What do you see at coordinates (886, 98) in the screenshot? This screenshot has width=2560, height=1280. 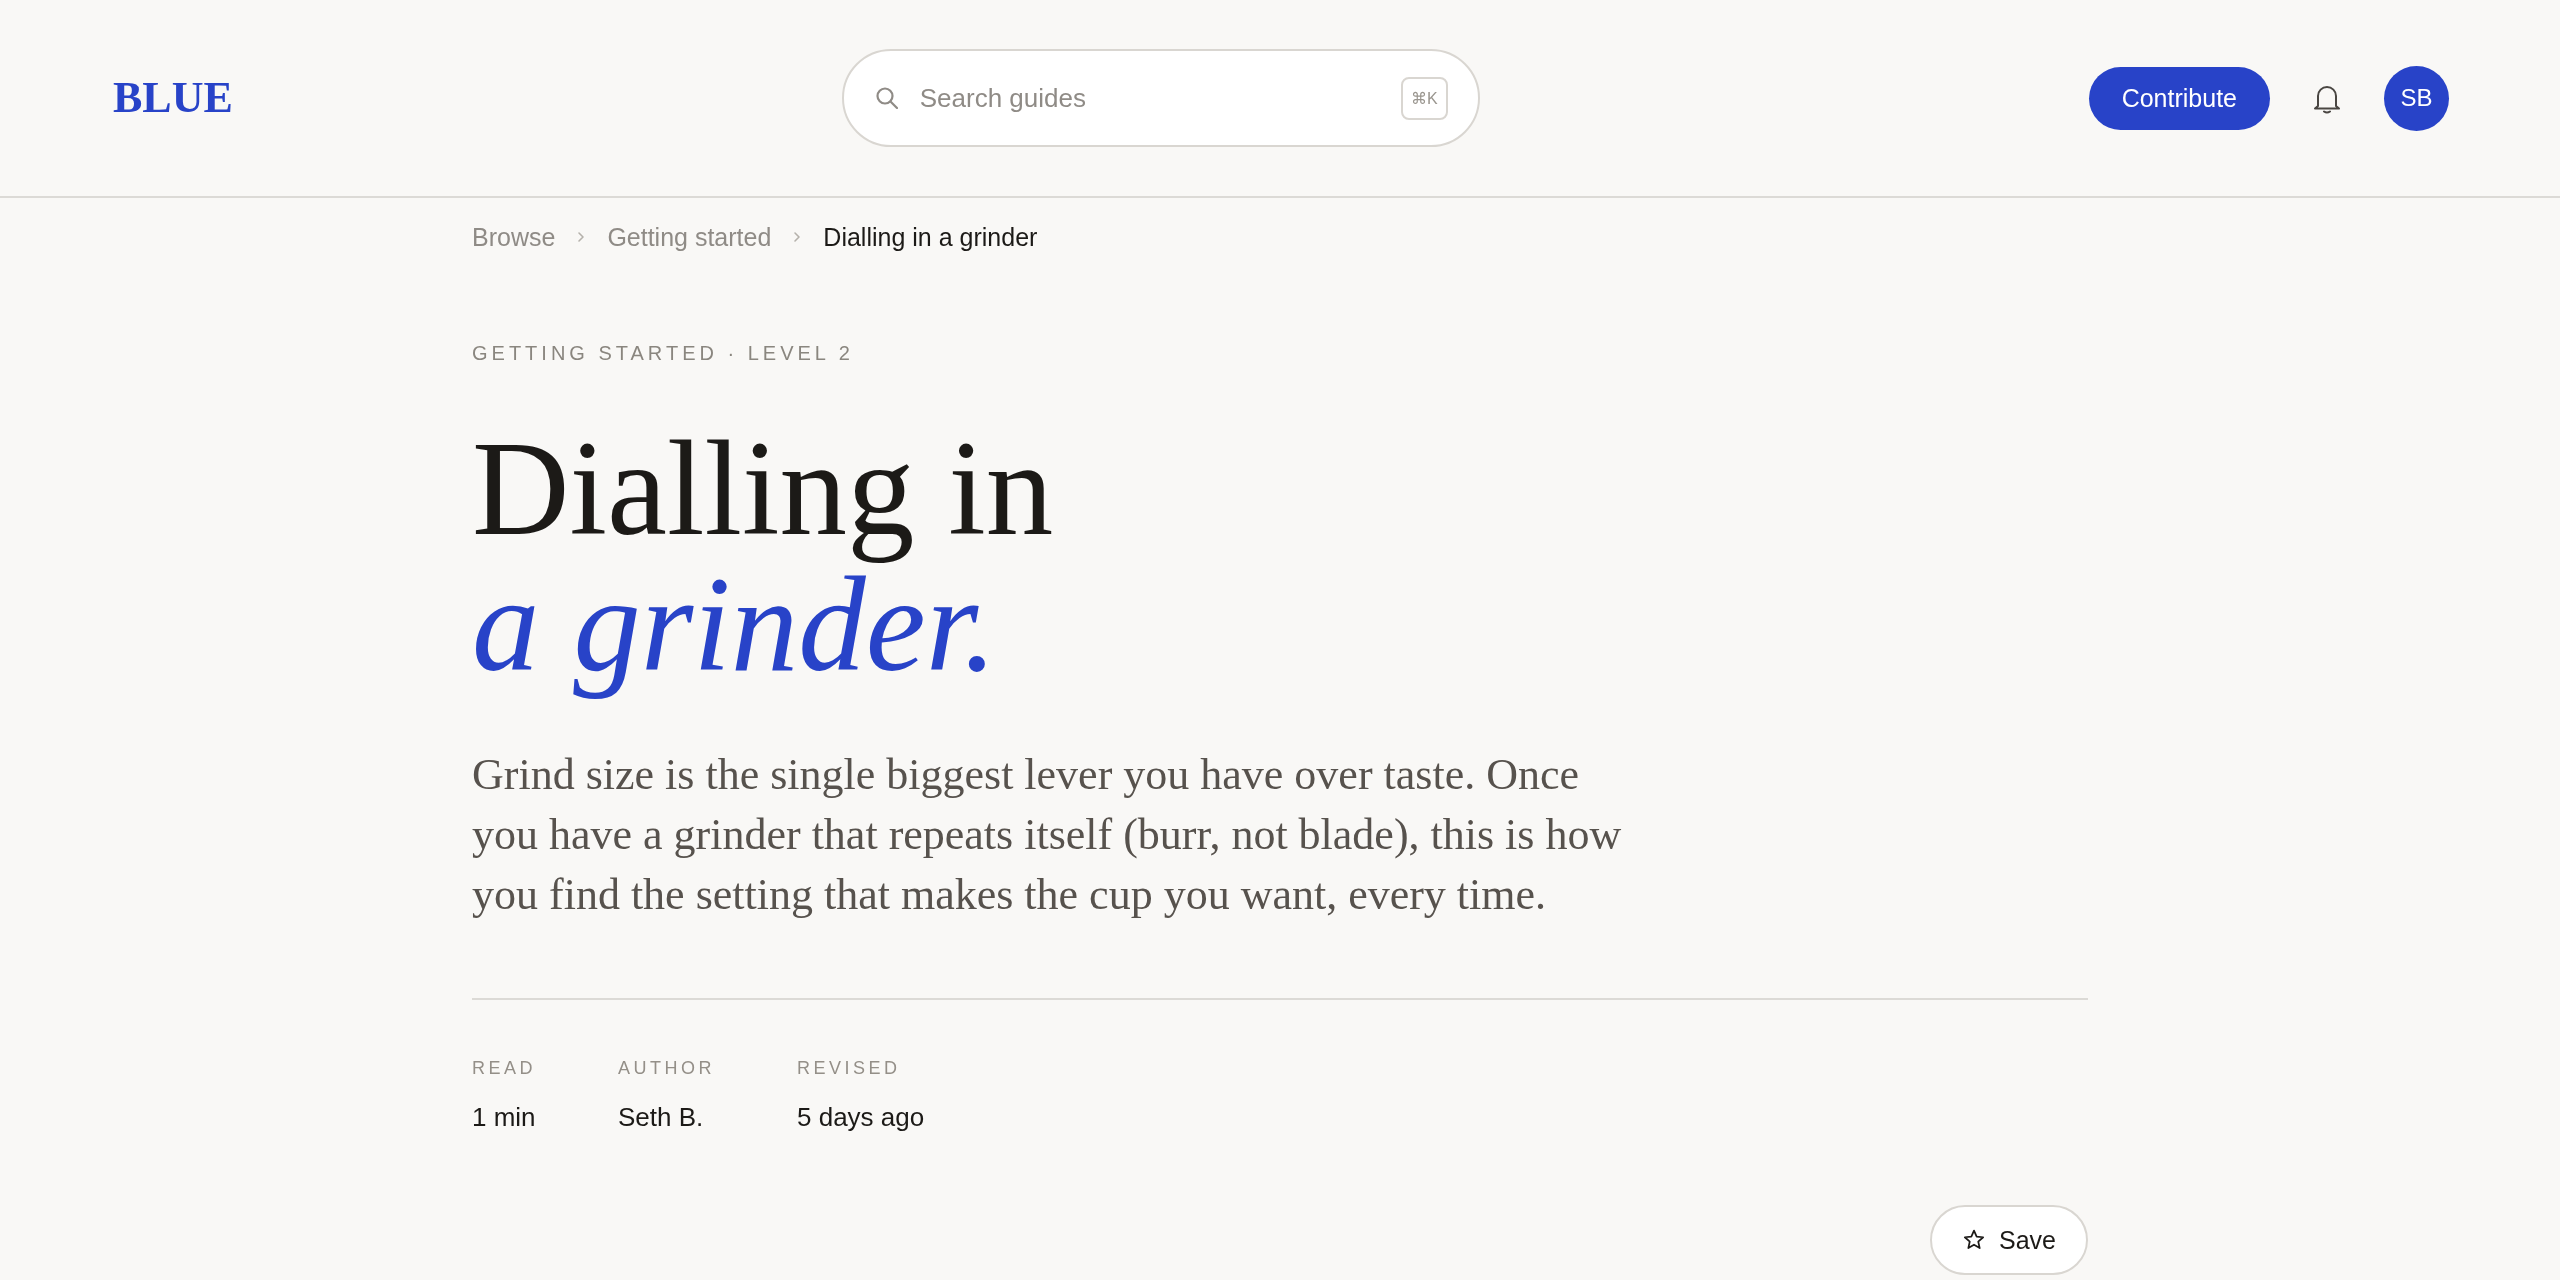 I see `search-icon` at bounding box center [886, 98].